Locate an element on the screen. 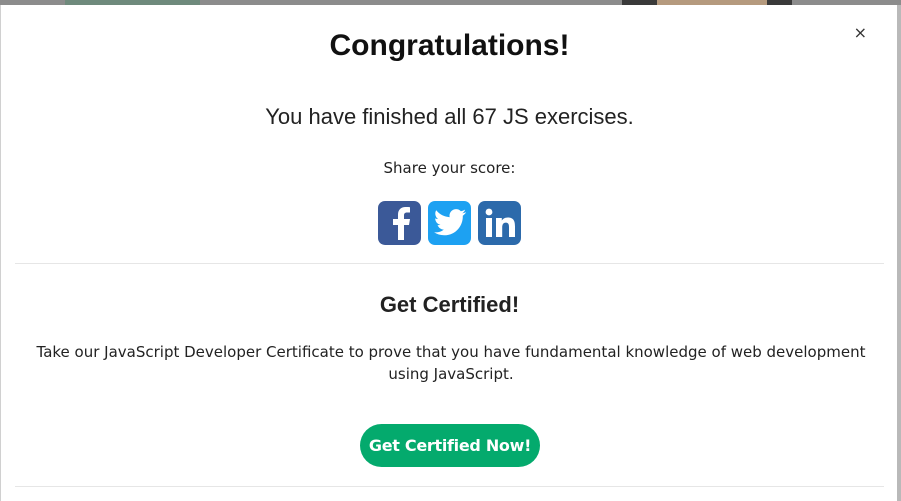 Image resolution: width=901 pixels, height=501 pixels. facebook-icon is located at coordinates (399, 223).